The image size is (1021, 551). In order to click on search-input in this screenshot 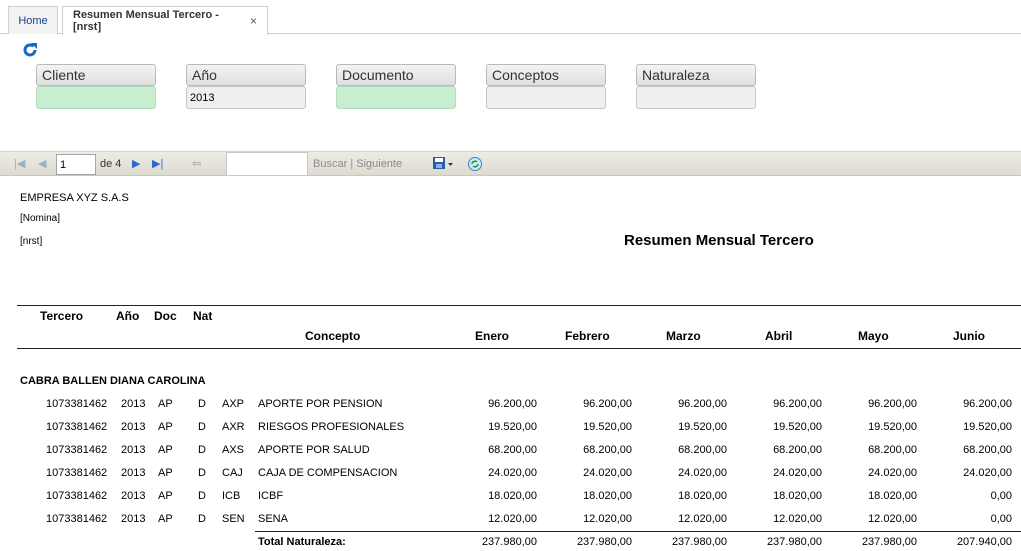, I will do `click(267, 164)`.